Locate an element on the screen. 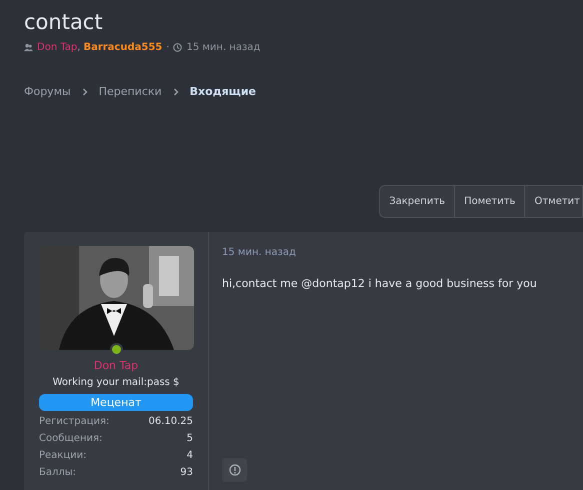 The height and width of the screenshot is (490, 583). post-time: 15 мин. назад is located at coordinates (402, 252).